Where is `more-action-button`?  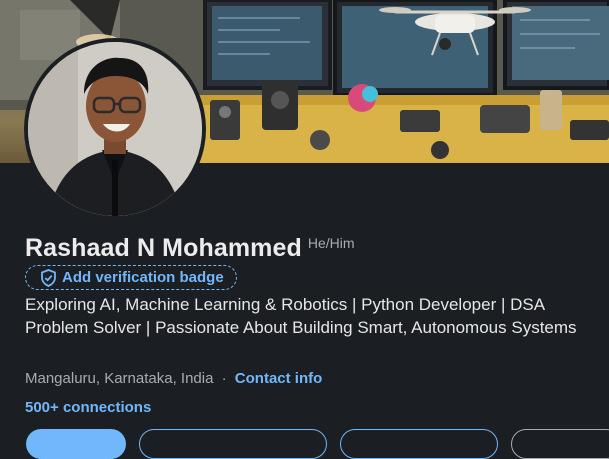 more-action-button is located at coordinates (560, 444).